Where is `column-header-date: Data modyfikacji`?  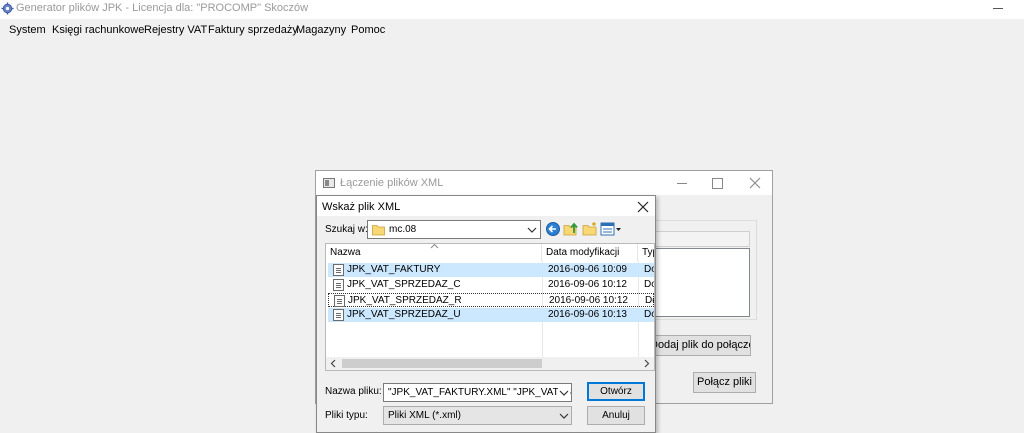
column-header-date: Data modyfikacji is located at coordinates (590, 252).